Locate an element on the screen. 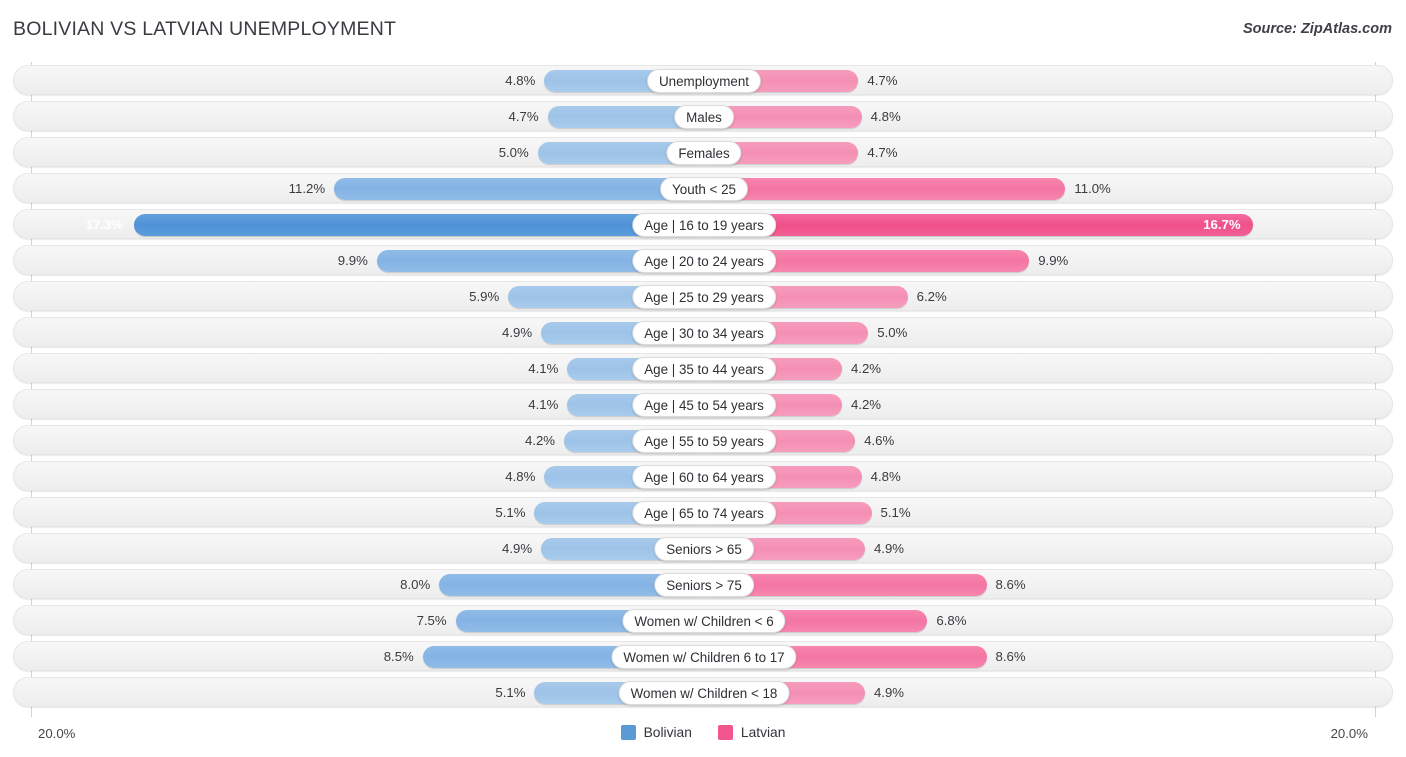  chart-row-inner: 4.9% 4.9% Seniors > 65 is located at coordinates (703, 548).